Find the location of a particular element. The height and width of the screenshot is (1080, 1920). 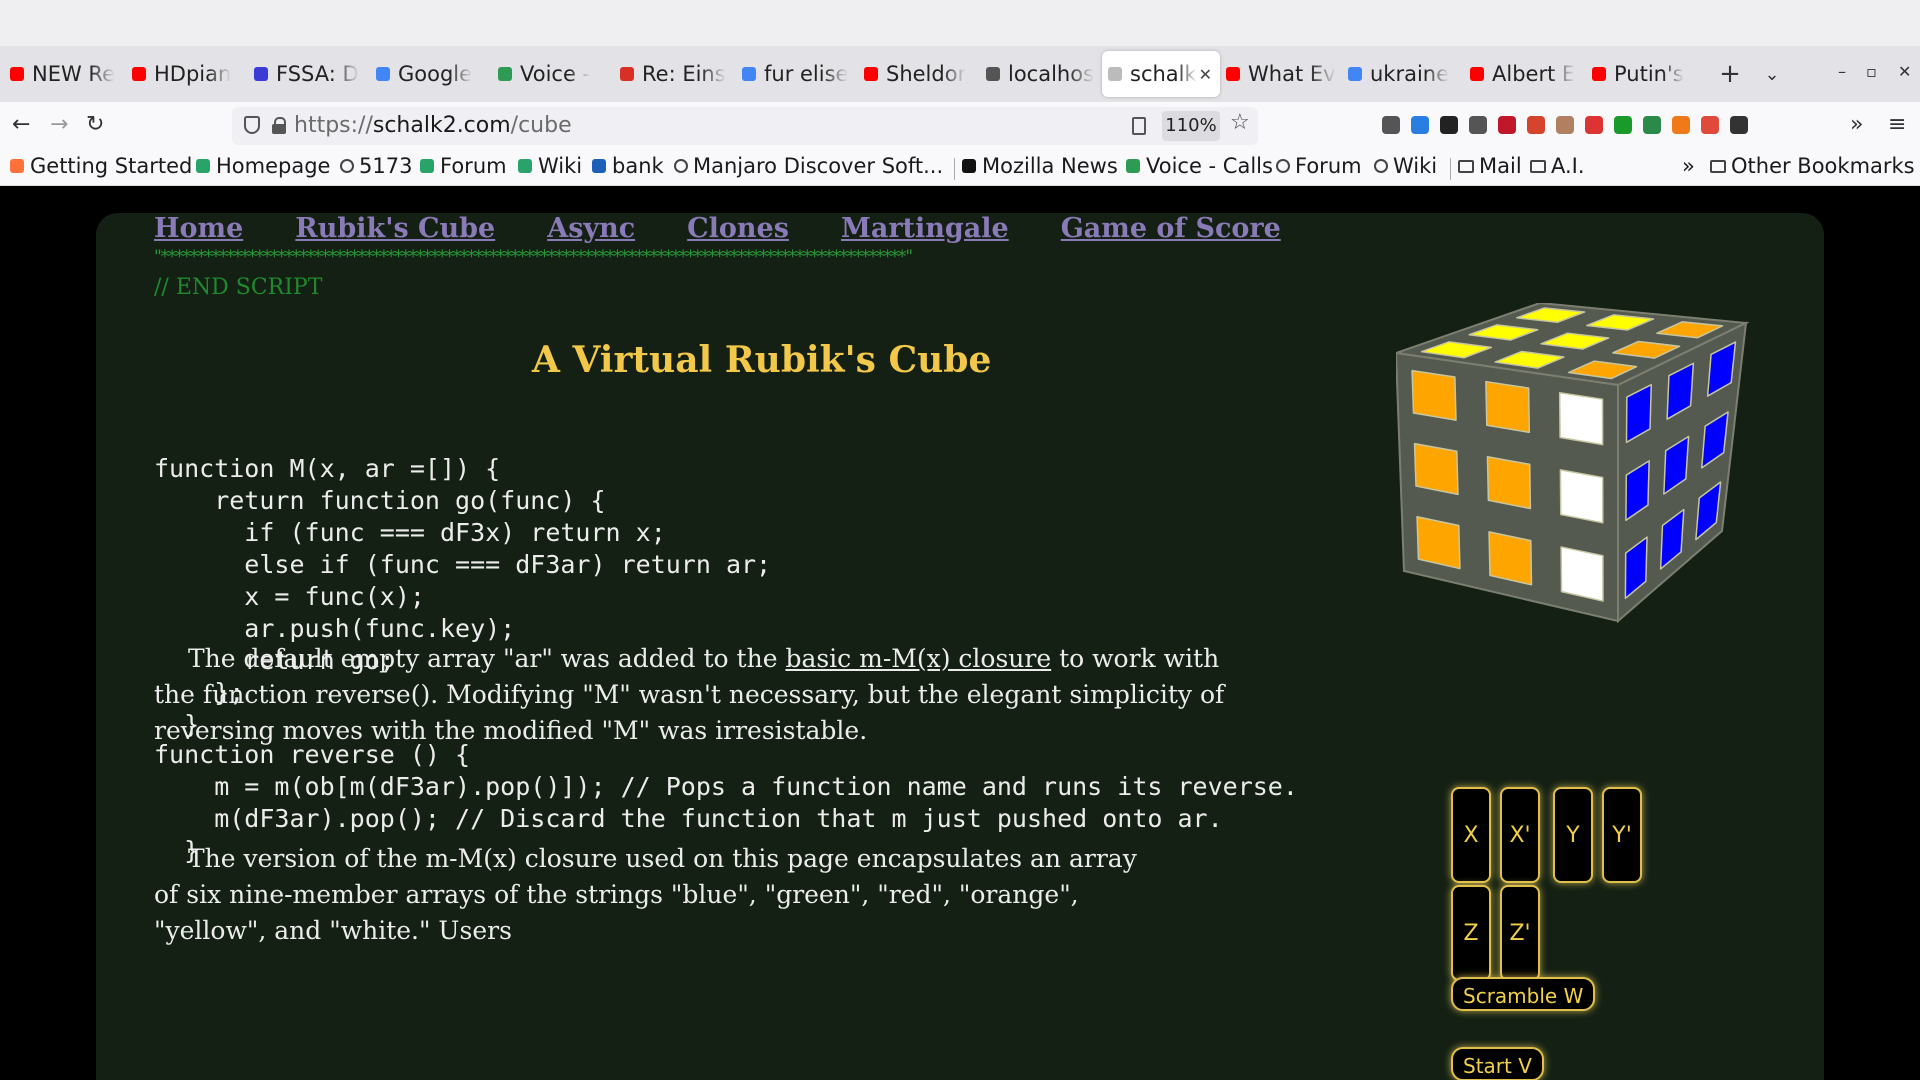

globe-icon is located at coordinates (681, 166).